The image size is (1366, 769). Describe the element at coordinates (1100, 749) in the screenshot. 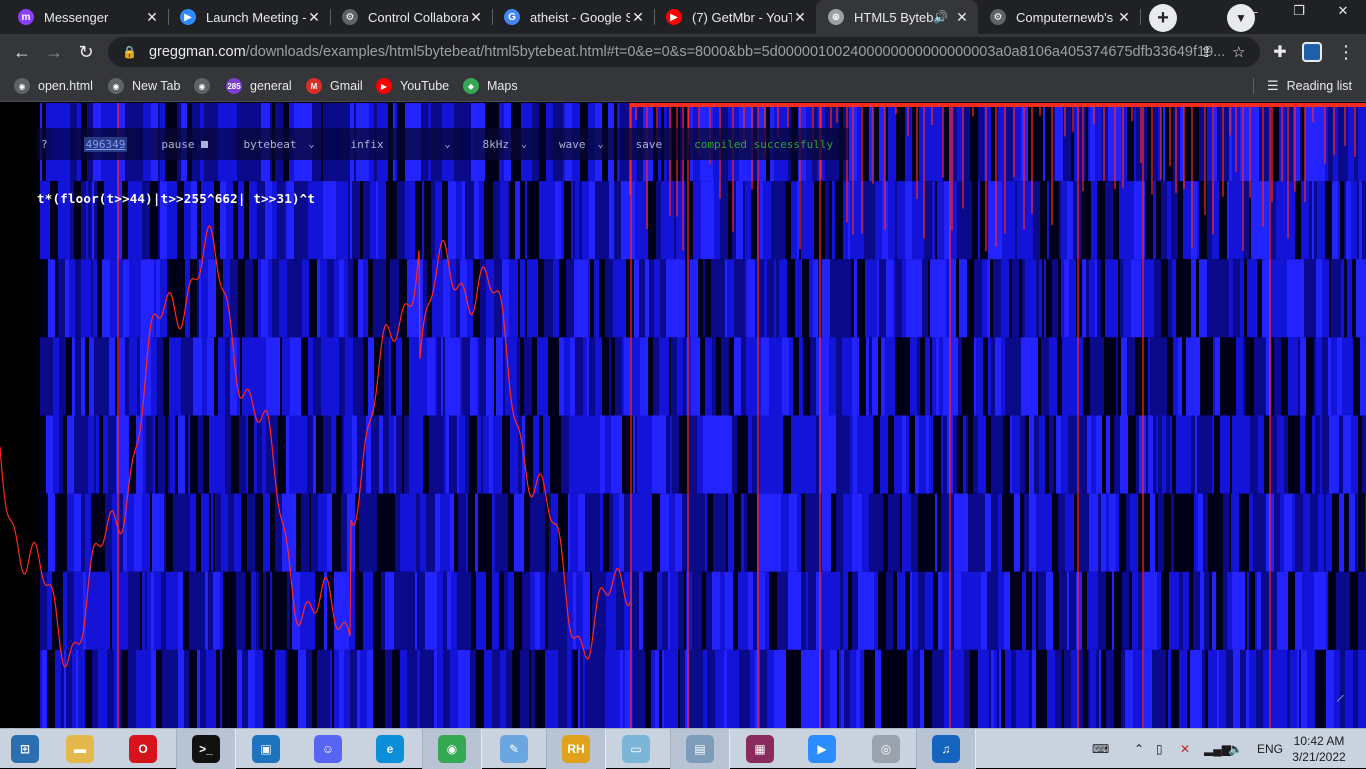

I see `touch-keyboard-icon: ⌨` at that location.